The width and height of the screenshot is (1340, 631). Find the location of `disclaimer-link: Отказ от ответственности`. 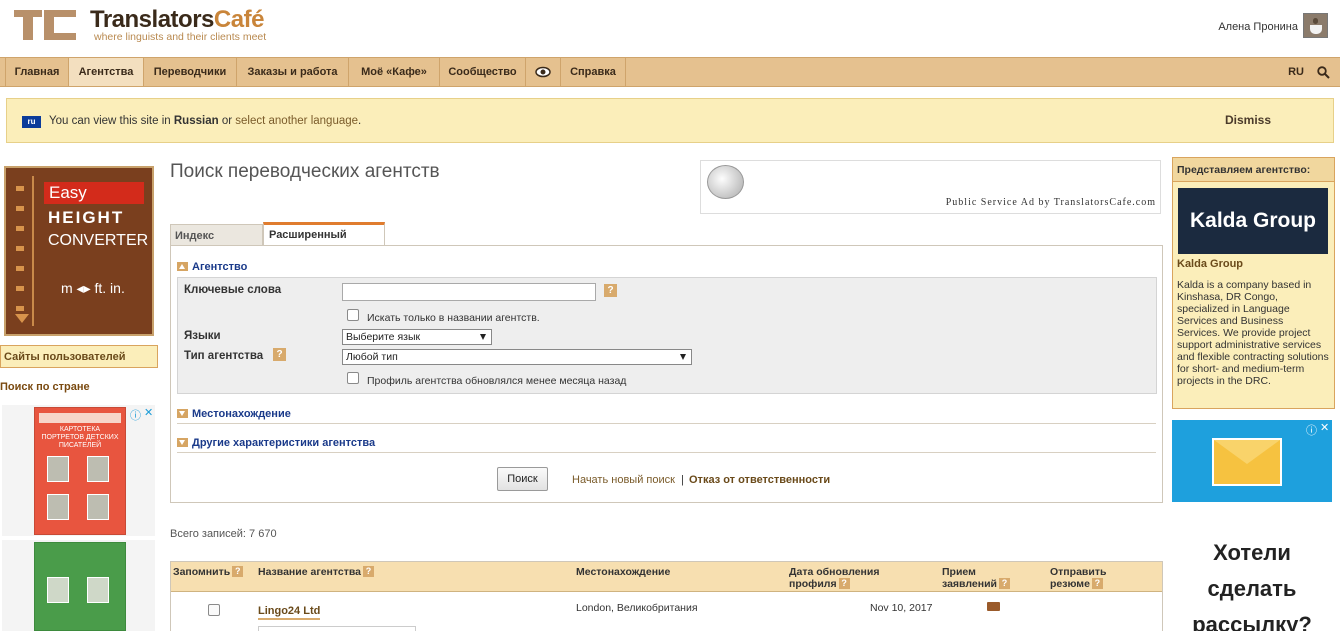

disclaimer-link: Отказ от ответственности is located at coordinates (759, 480).